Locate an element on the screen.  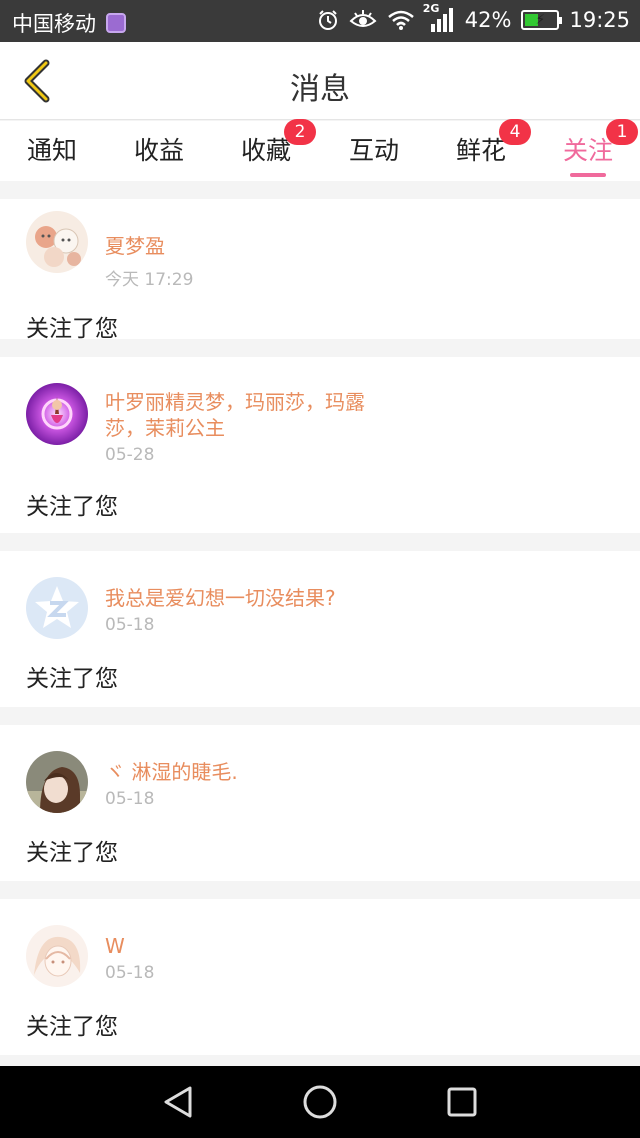
tab-follows: 关注 1 is located at coordinates (596, 150).